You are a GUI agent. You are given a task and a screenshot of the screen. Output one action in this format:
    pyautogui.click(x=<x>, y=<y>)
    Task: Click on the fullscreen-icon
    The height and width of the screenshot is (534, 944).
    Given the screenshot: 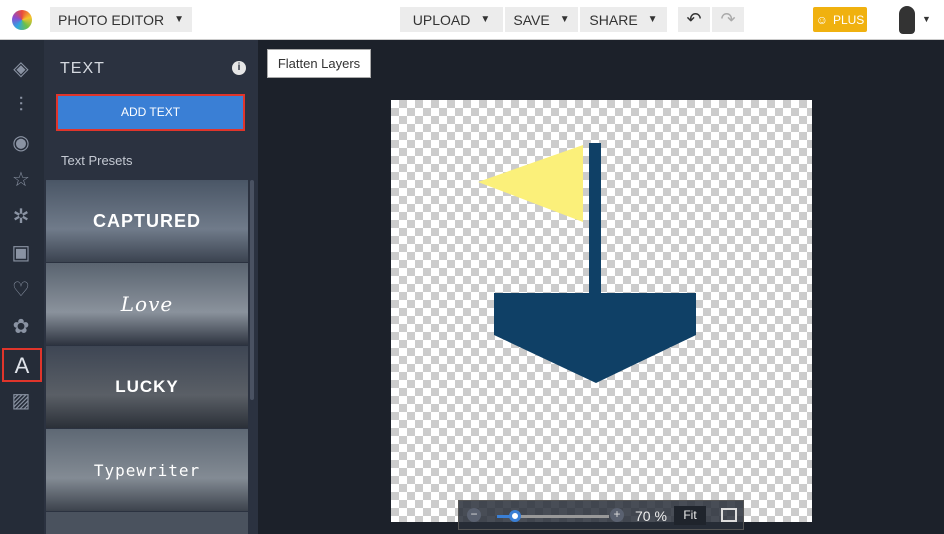 What is the action you would take?
    pyautogui.click(x=729, y=515)
    